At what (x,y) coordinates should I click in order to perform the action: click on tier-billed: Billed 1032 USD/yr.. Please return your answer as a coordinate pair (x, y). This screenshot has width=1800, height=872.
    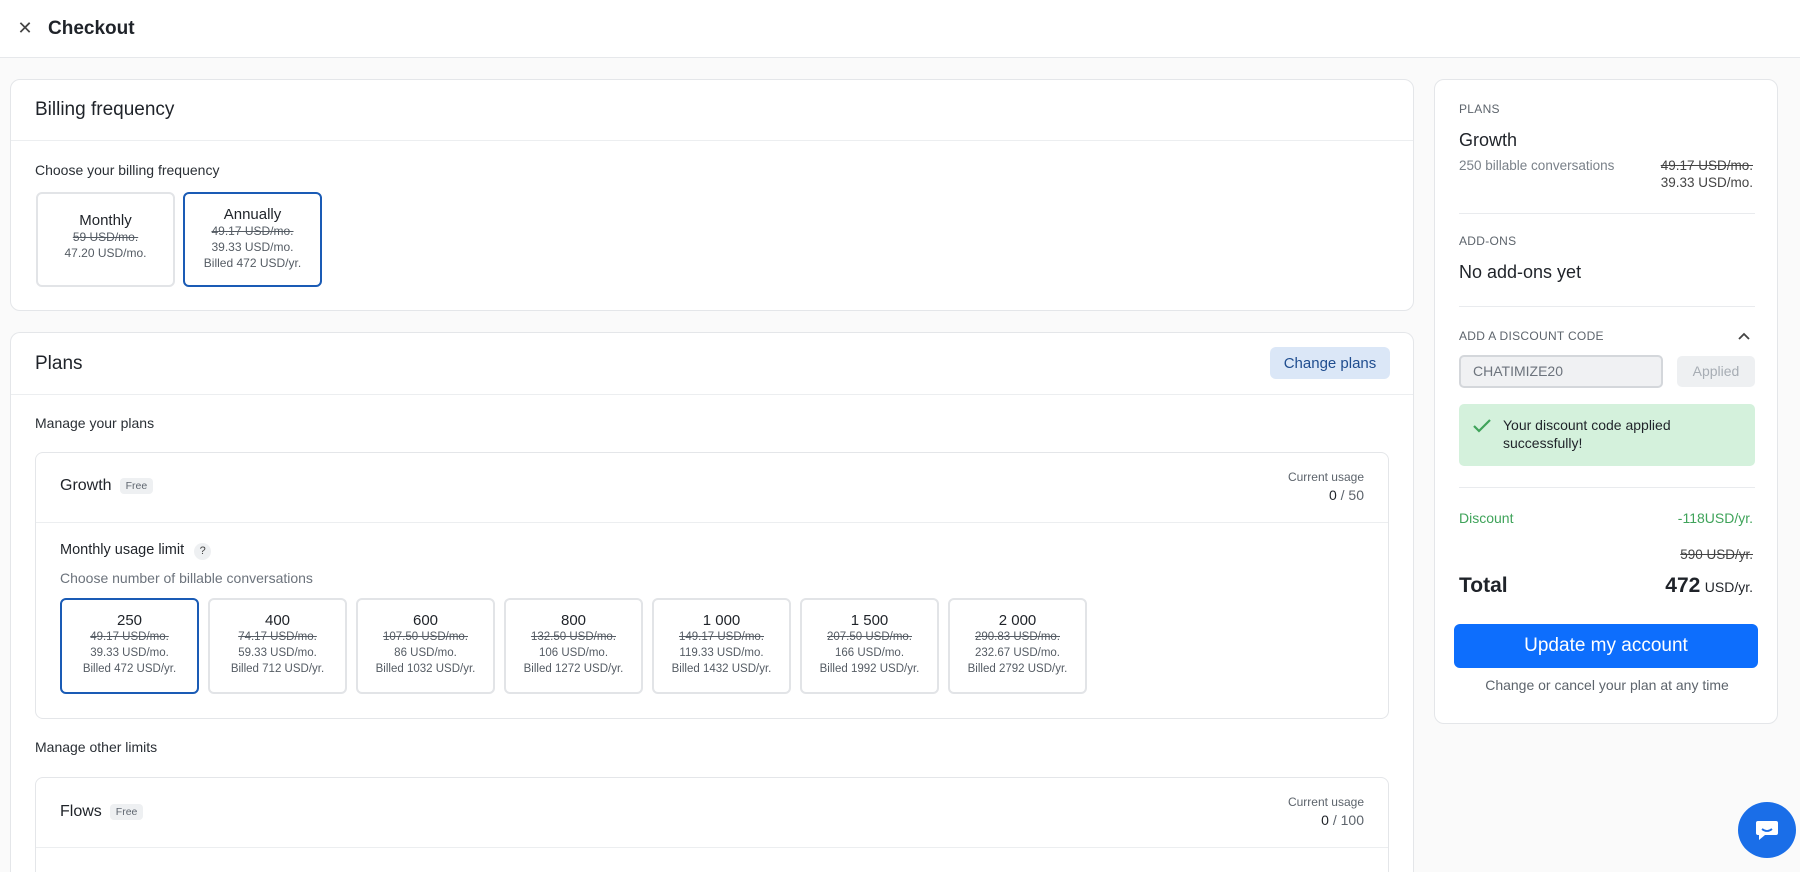
    Looking at the image, I should click on (425, 669).